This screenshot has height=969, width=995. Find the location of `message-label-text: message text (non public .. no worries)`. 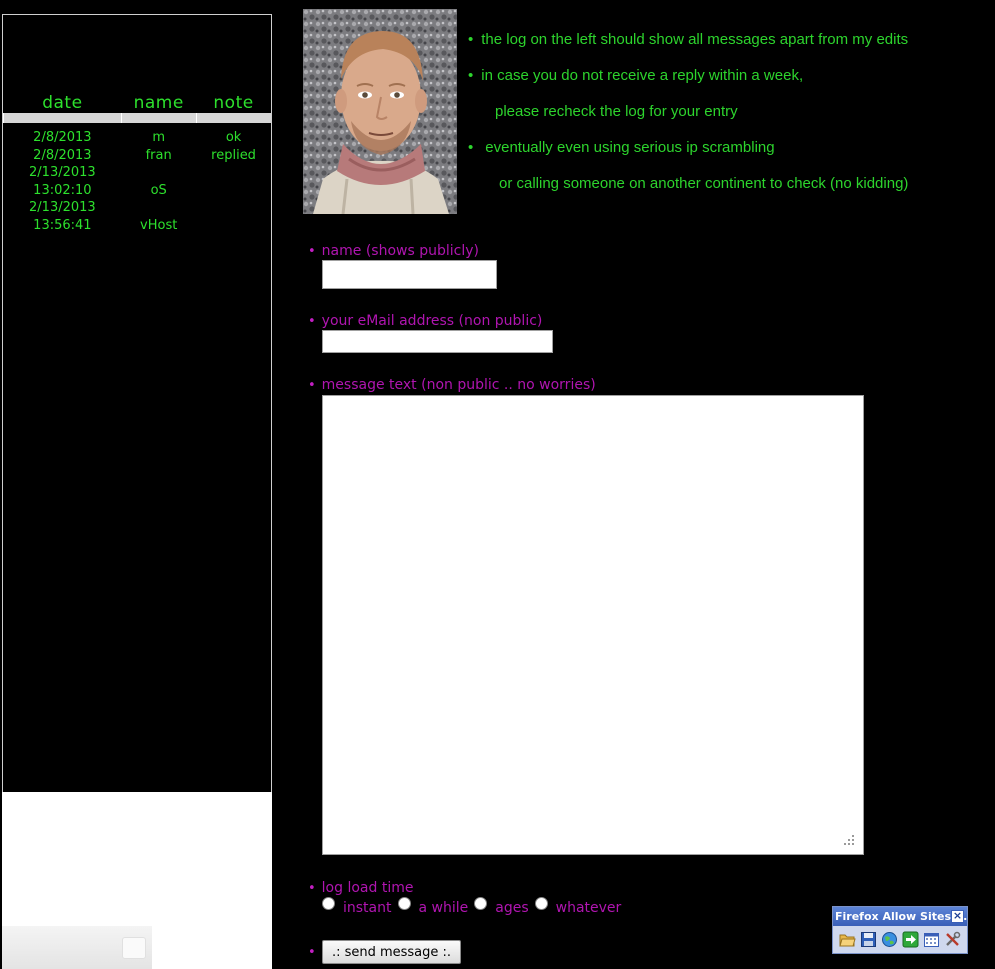

message-label-text: message text (non public .. no worries) is located at coordinates (458, 385).